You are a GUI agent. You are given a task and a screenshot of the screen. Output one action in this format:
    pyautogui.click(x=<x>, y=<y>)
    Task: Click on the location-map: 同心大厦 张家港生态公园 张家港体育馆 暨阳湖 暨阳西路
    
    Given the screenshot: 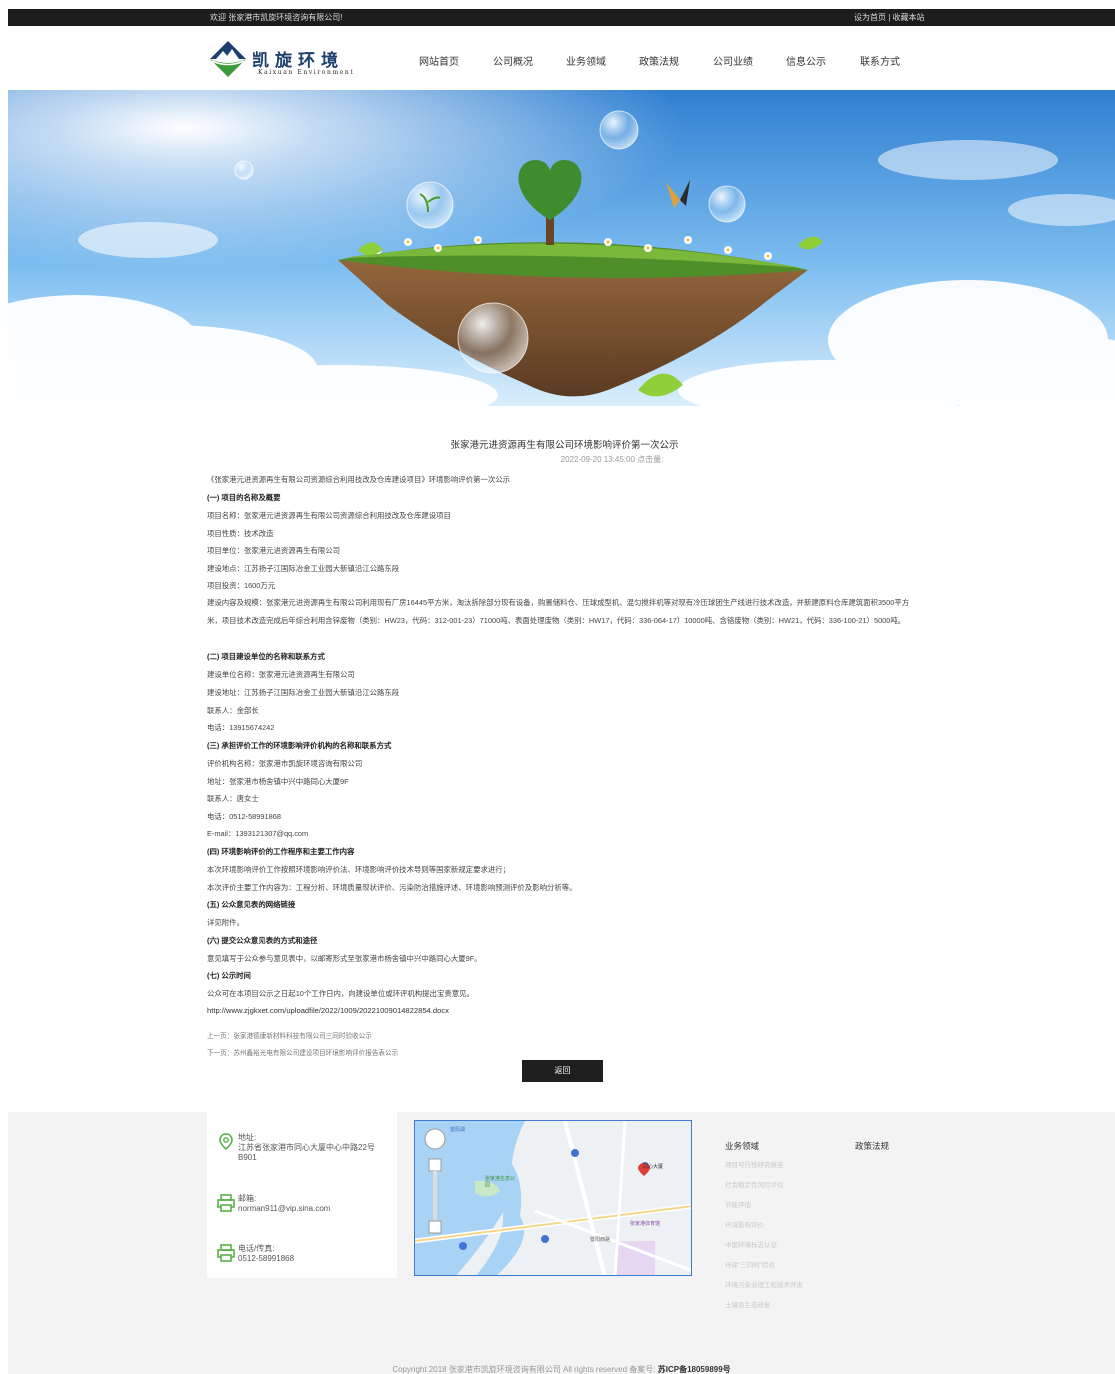 What is the action you would take?
    pyautogui.click(x=553, y=1198)
    